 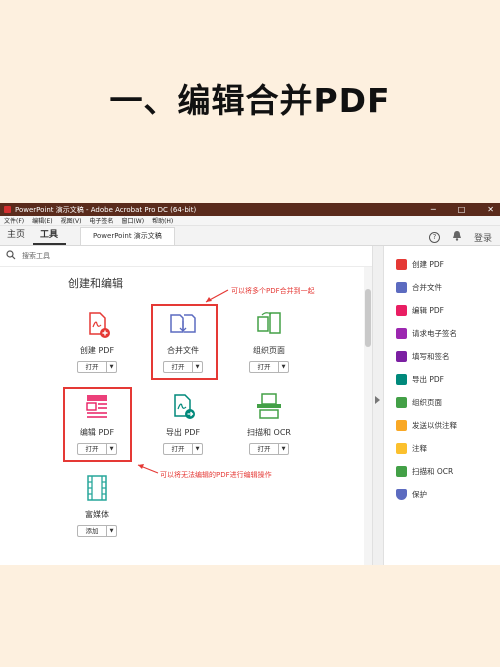 I want to click on tab-tools: 工具, so click(x=50, y=236).